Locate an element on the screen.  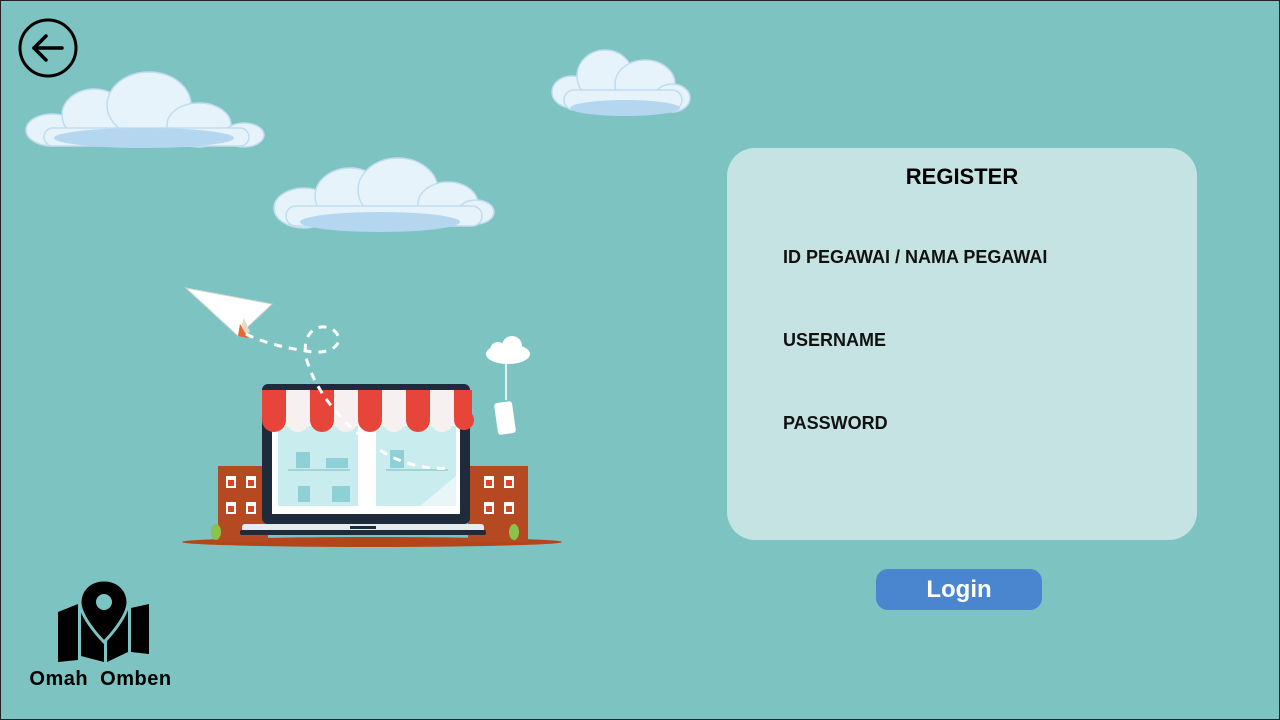
login-button: Login is located at coordinates (959, 589).